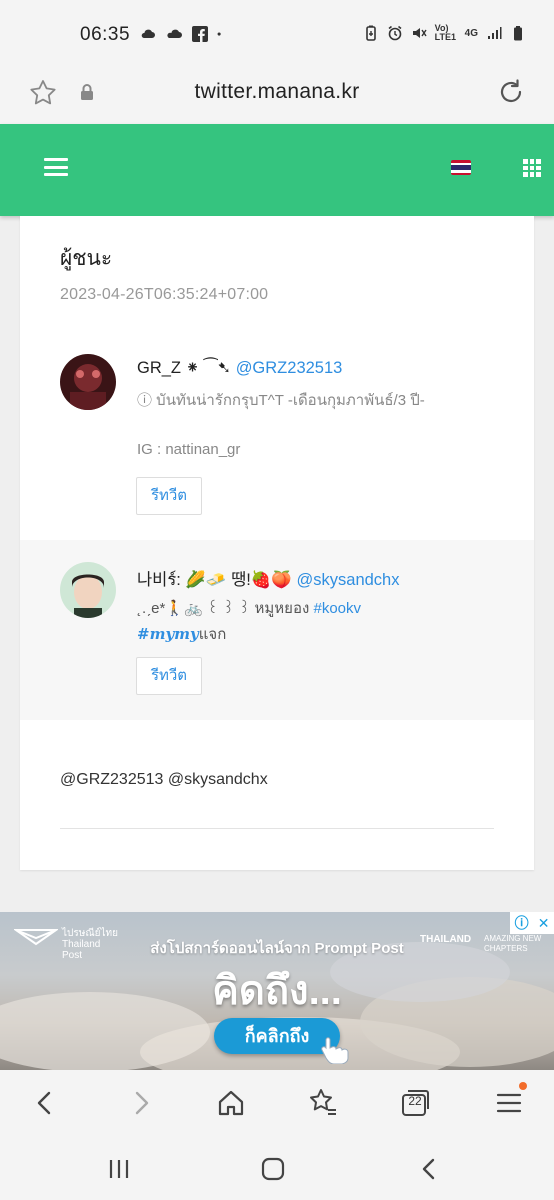 The width and height of the screenshot is (554, 1200). I want to click on recent-apps-icon, so click(119, 1169).